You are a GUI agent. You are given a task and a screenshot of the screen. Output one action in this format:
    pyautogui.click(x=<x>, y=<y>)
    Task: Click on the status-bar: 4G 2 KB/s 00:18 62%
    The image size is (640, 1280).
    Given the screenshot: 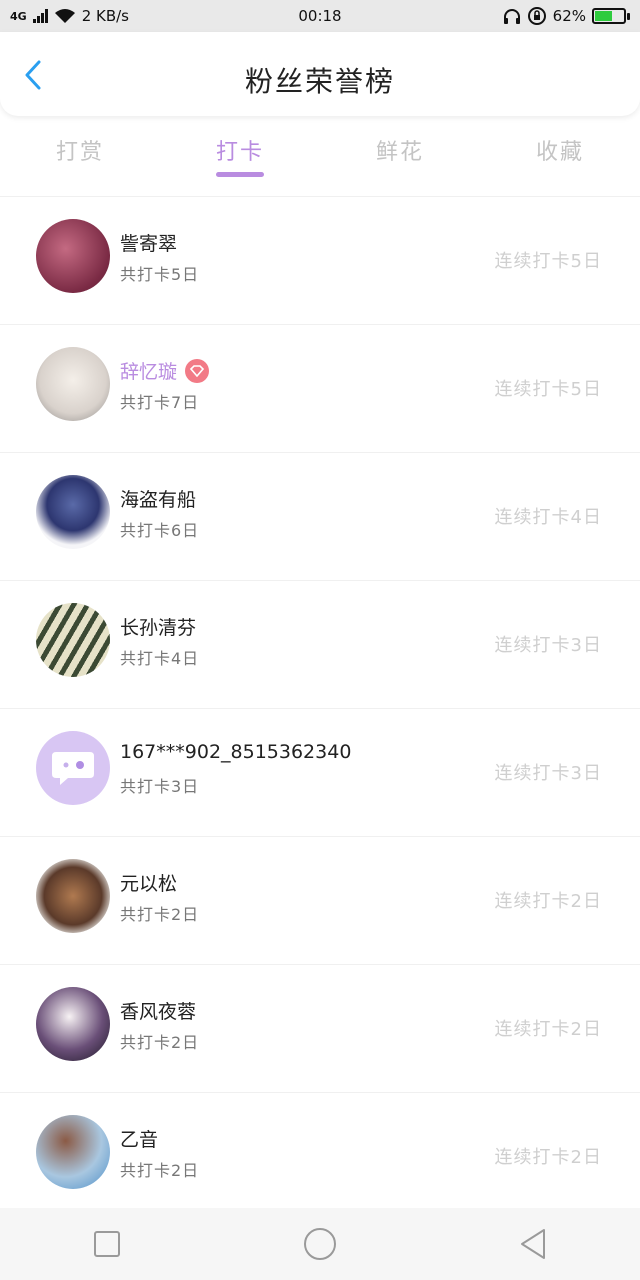 What is the action you would take?
    pyautogui.click(x=320, y=16)
    